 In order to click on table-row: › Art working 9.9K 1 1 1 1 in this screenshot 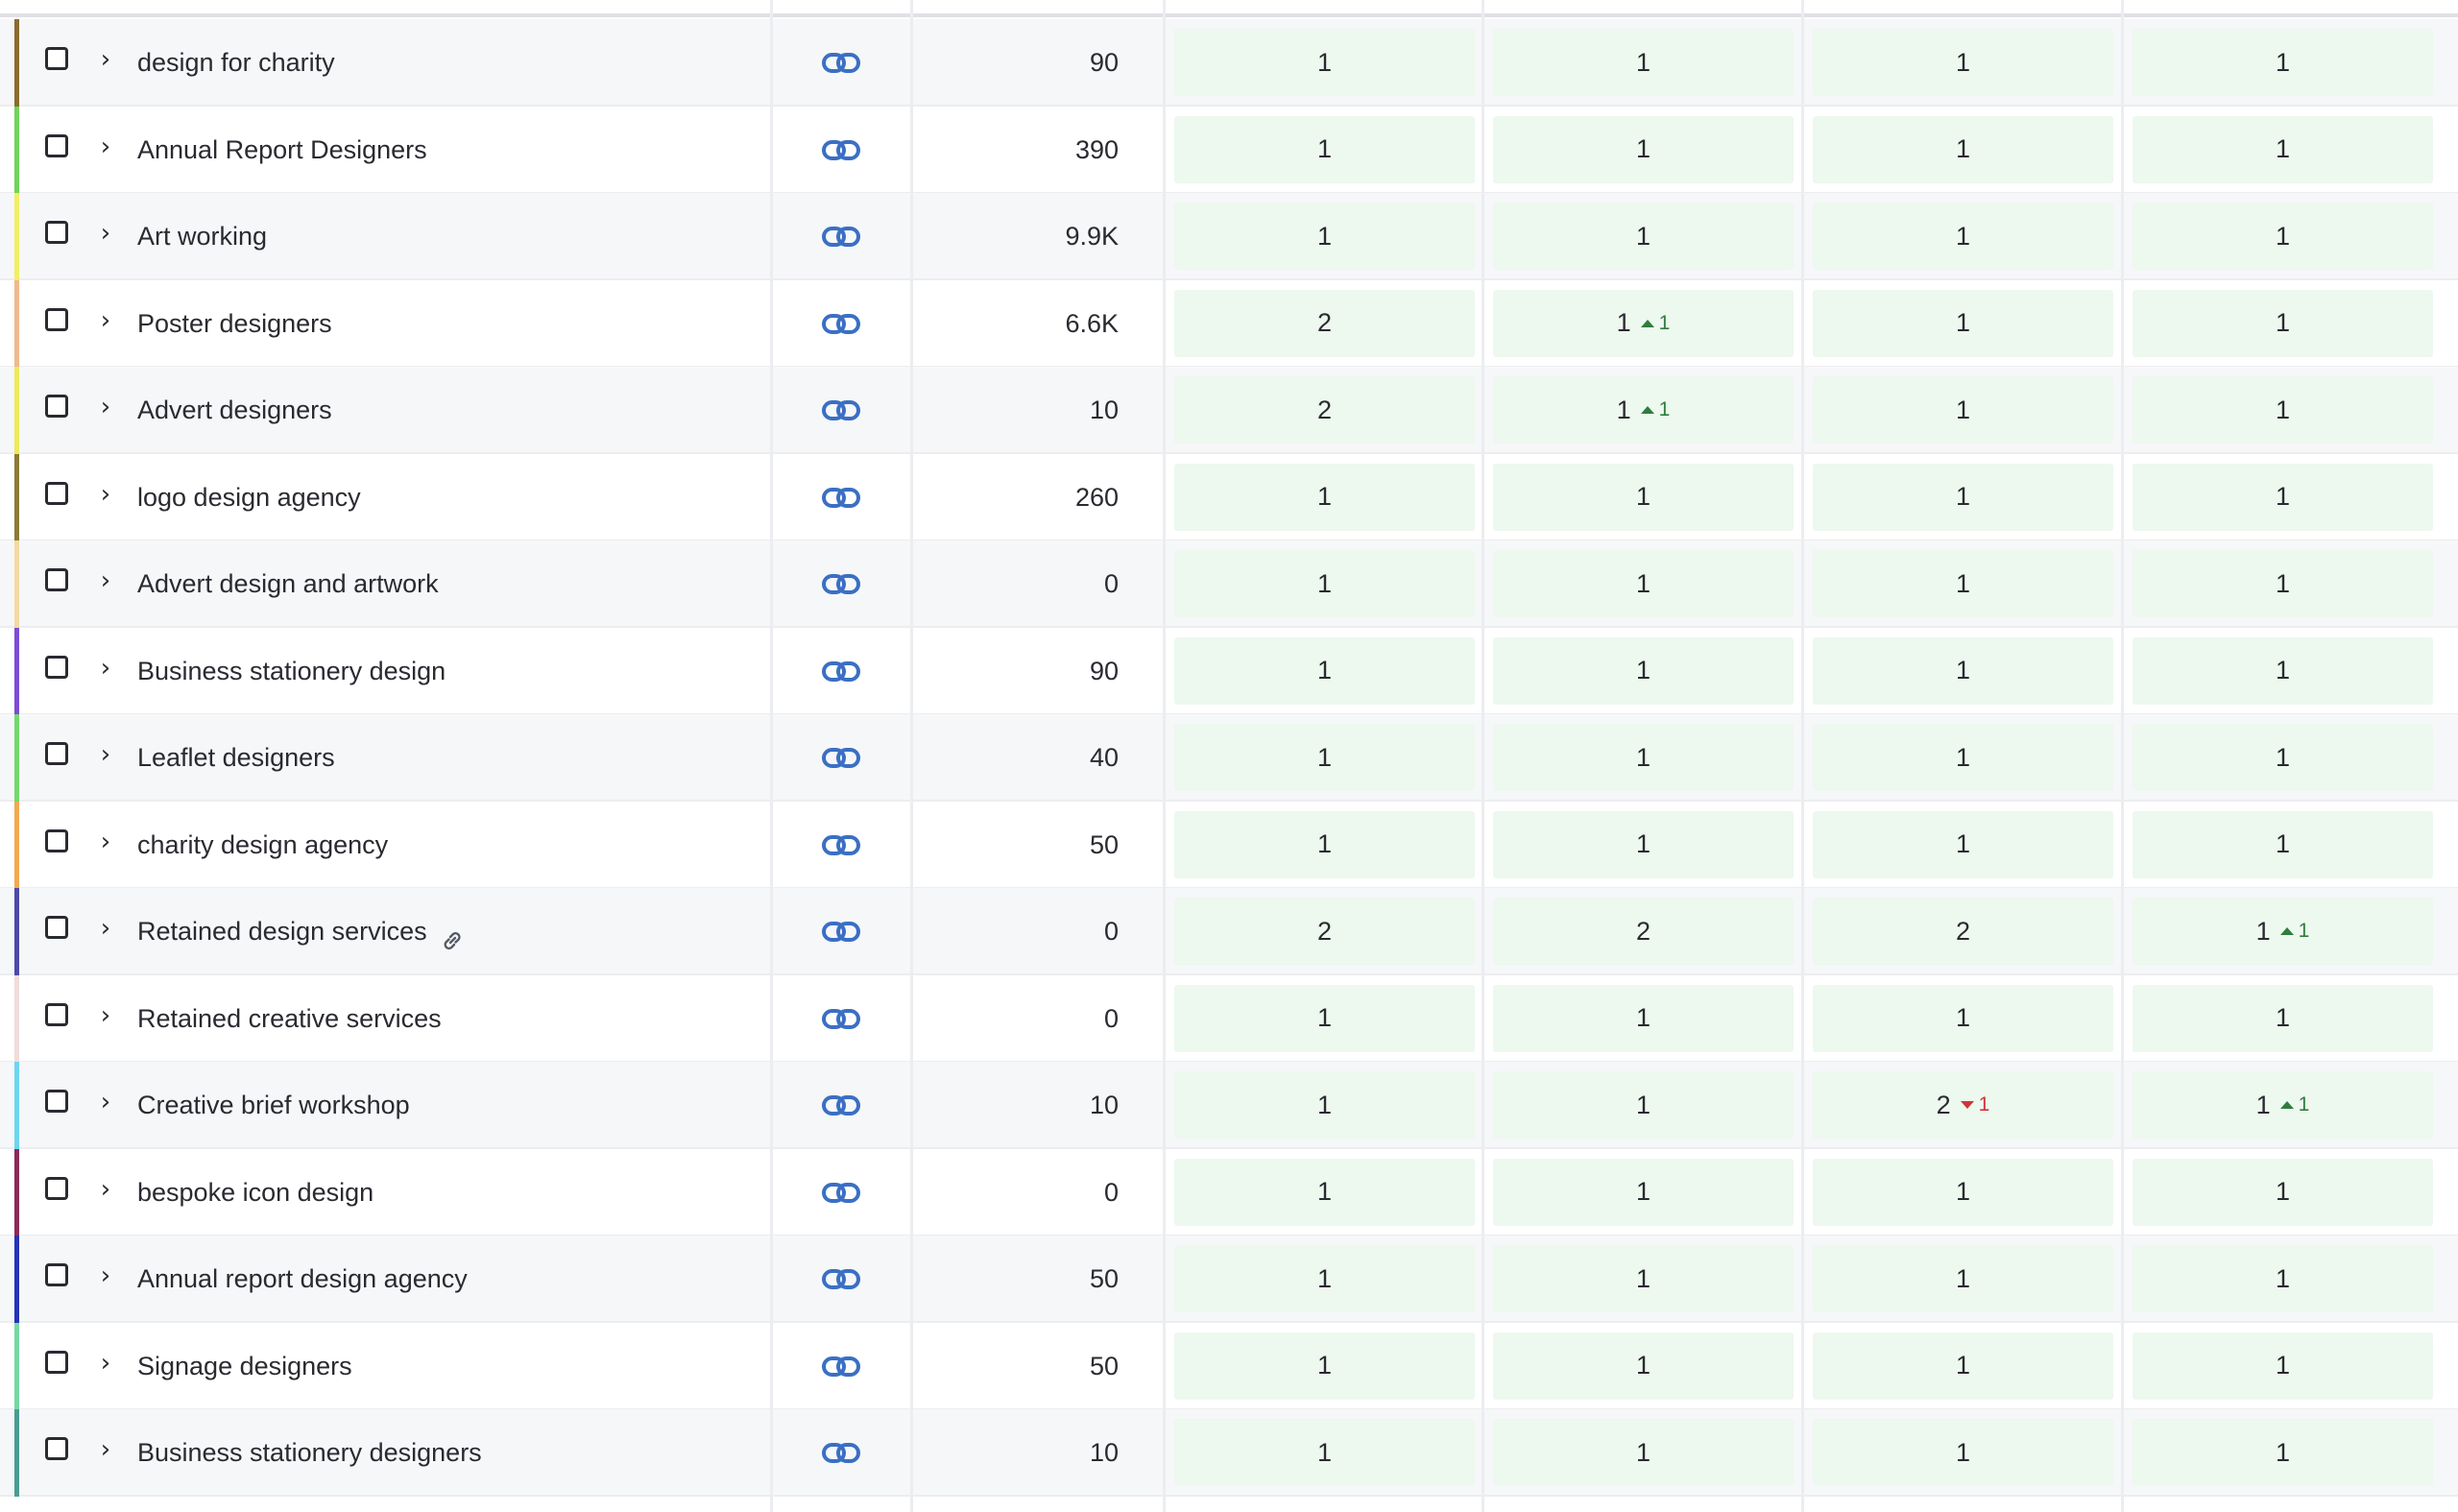, I will do `click(1229, 236)`.